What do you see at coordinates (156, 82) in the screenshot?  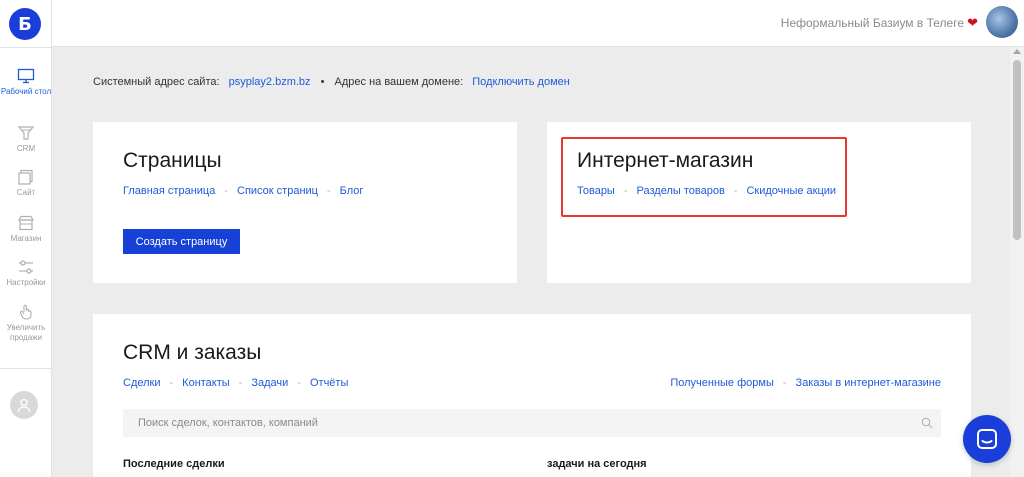 I see `system-address-label: Системный адрес сайта:` at bounding box center [156, 82].